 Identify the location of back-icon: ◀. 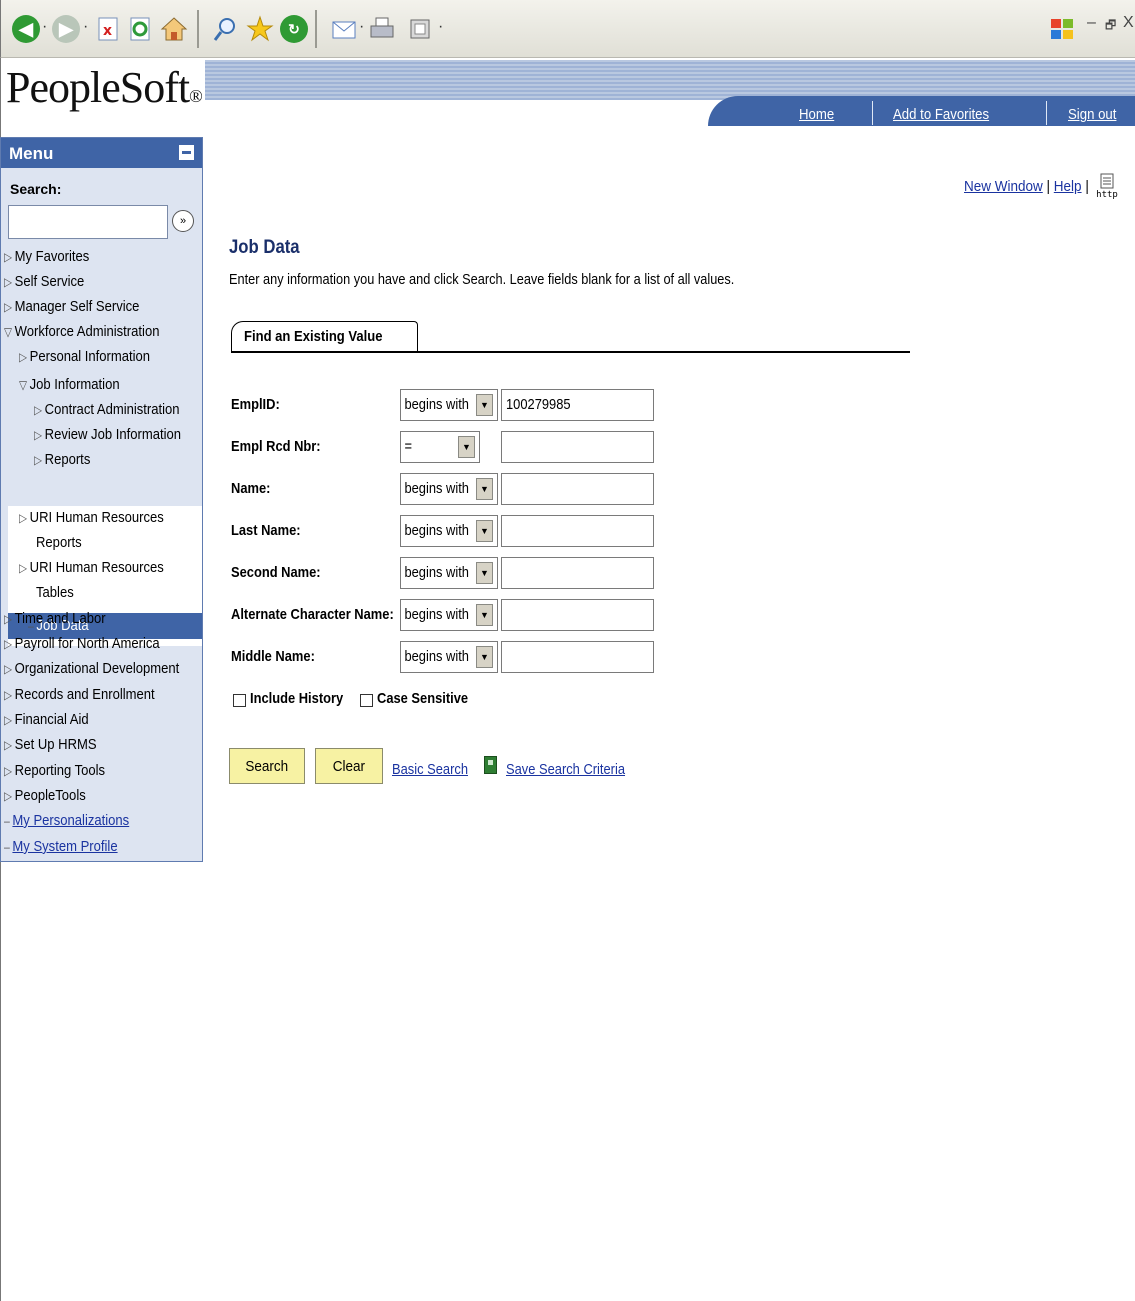
(26, 29).